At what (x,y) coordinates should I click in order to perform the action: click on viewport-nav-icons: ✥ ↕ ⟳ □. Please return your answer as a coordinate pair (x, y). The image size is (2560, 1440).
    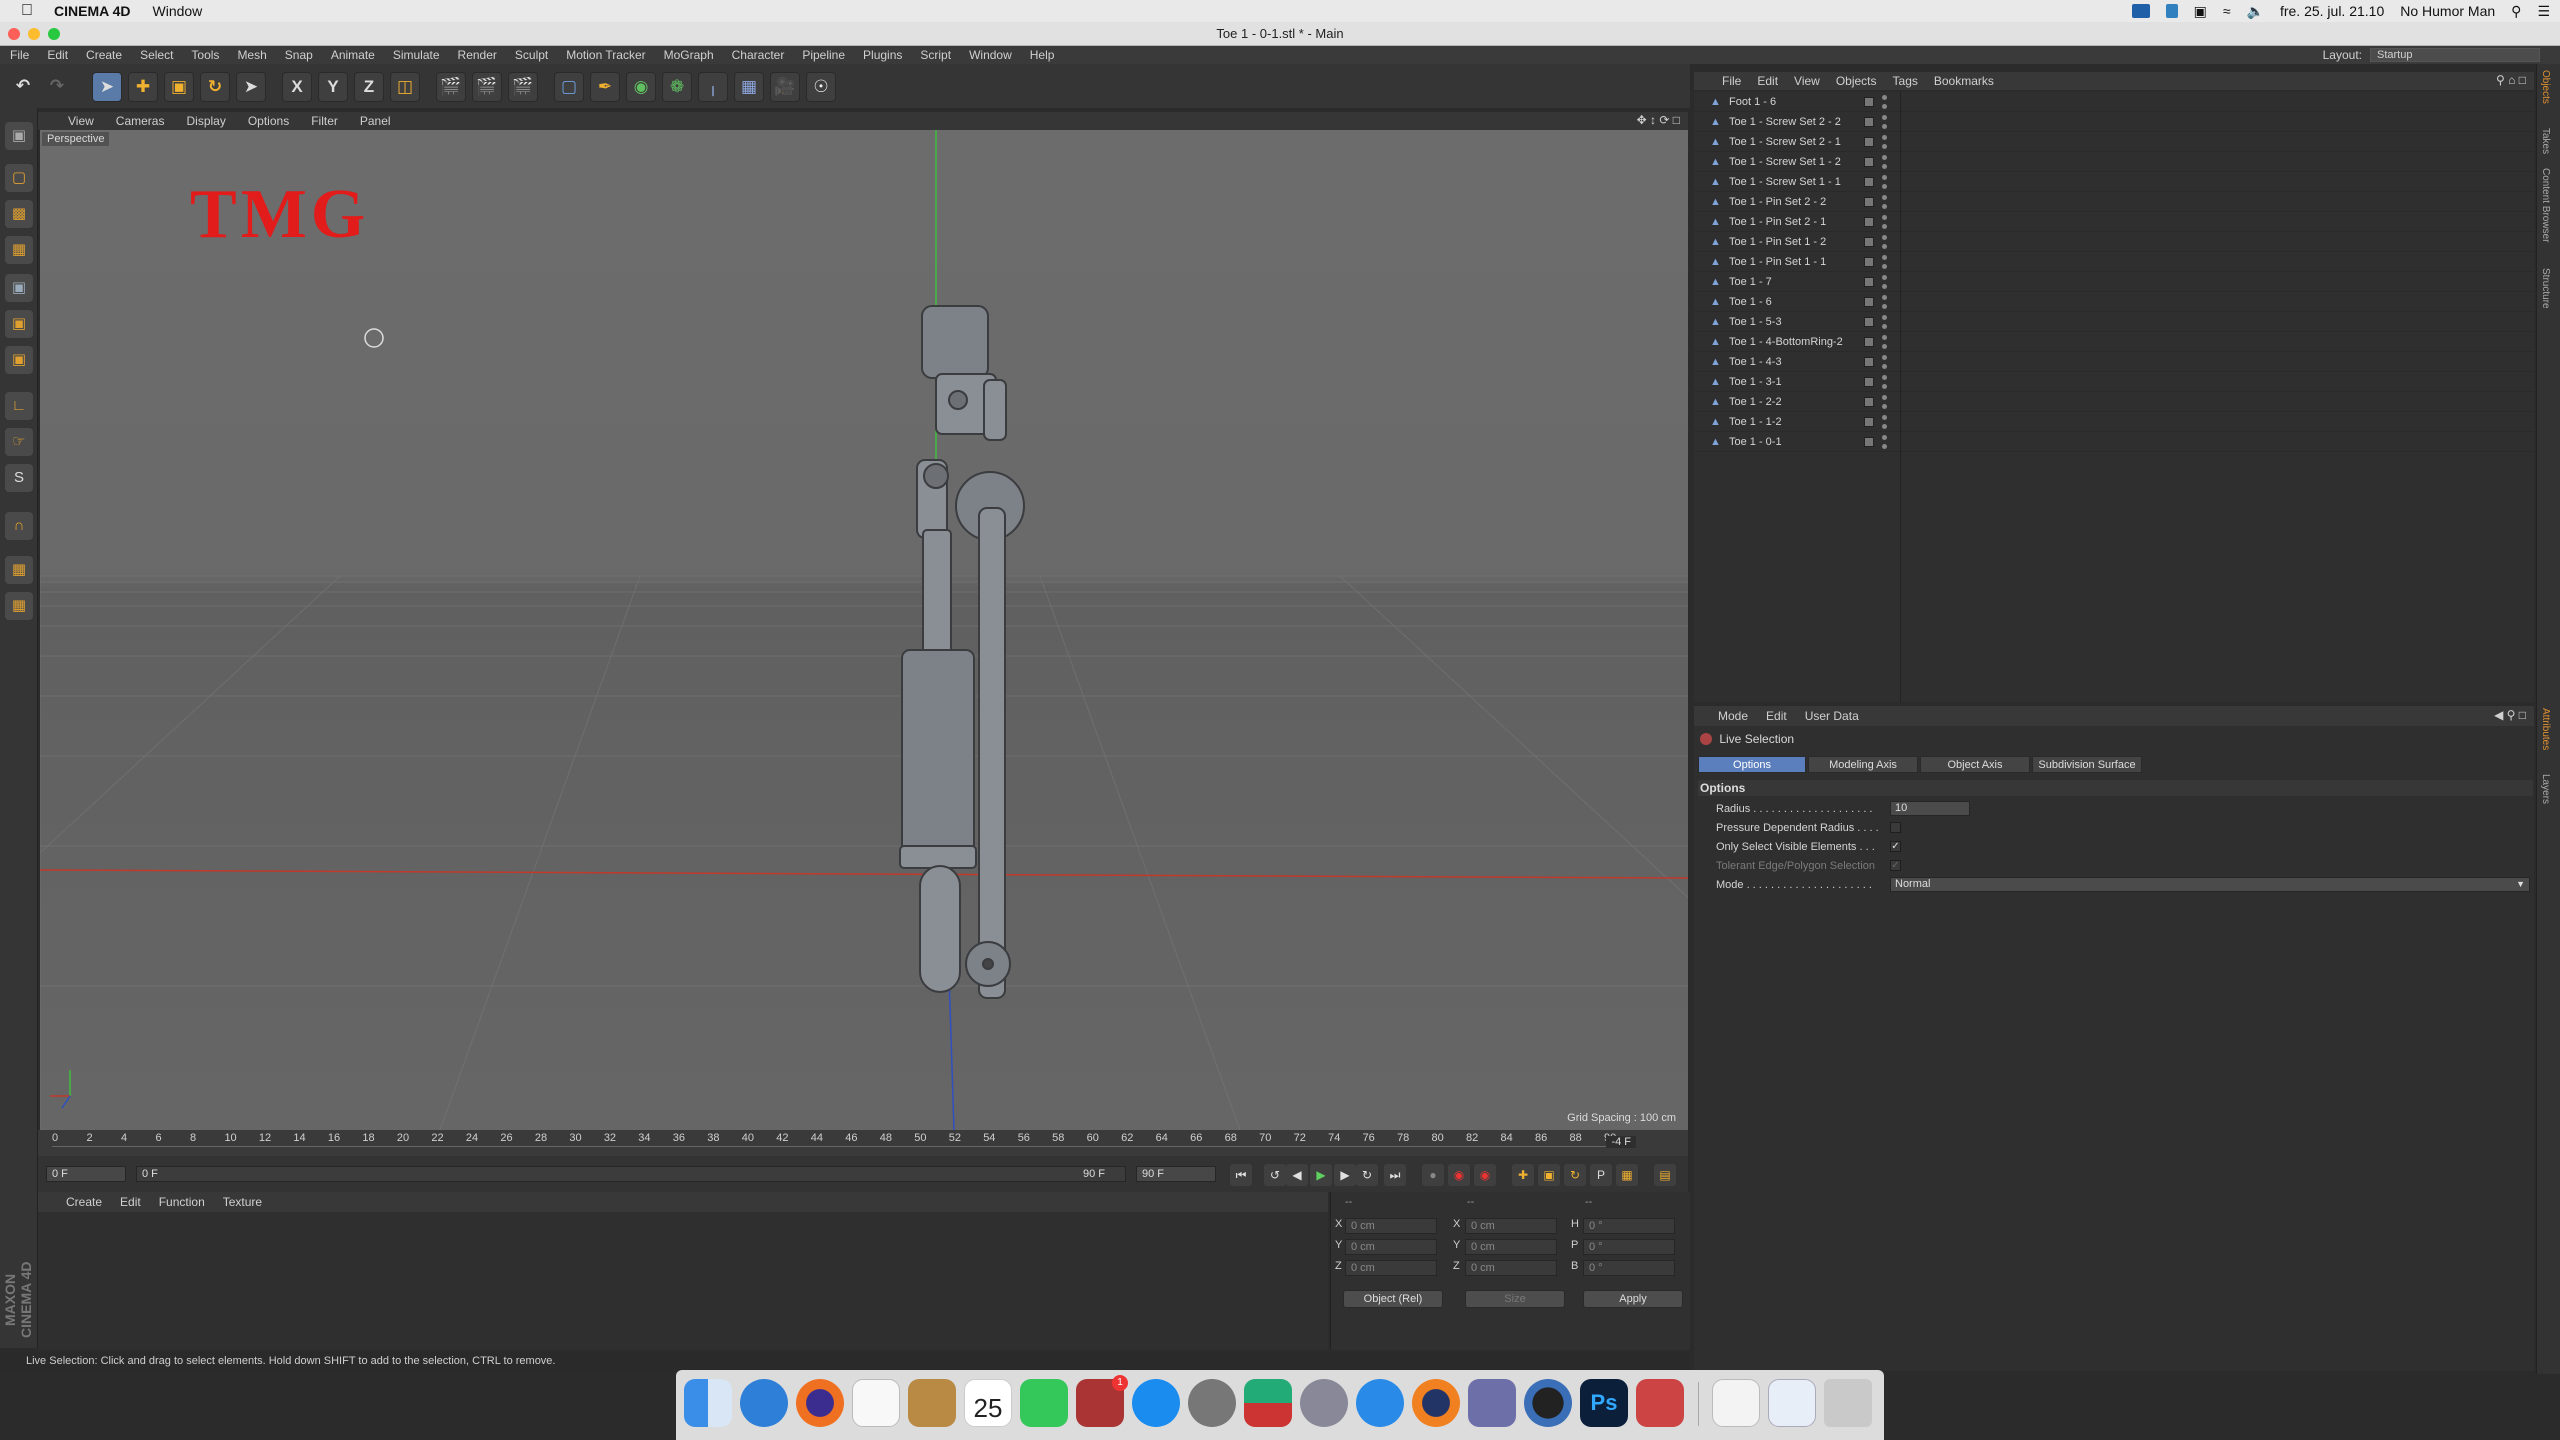
    Looking at the image, I should click on (1658, 120).